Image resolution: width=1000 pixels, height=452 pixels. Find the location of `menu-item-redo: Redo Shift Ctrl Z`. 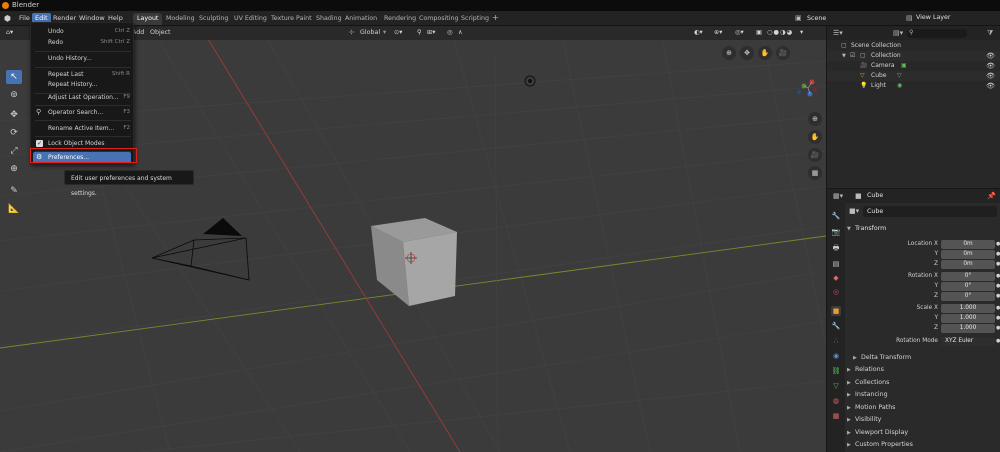

menu-item-redo: Redo Shift Ctrl Z is located at coordinates (83, 42).